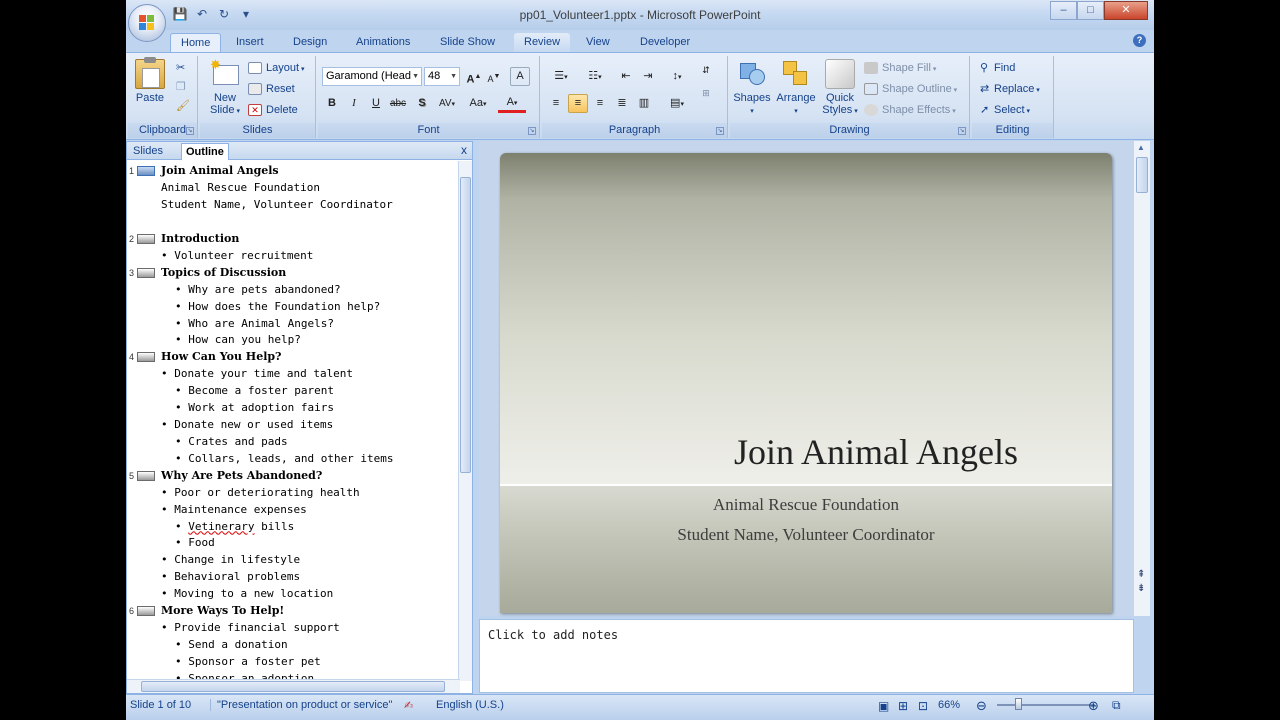 Image resolution: width=1280 pixels, height=720 pixels. What do you see at coordinates (150, 80) in the screenshot?
I see `paste-button: Paste` at bounding box center [150, 80].